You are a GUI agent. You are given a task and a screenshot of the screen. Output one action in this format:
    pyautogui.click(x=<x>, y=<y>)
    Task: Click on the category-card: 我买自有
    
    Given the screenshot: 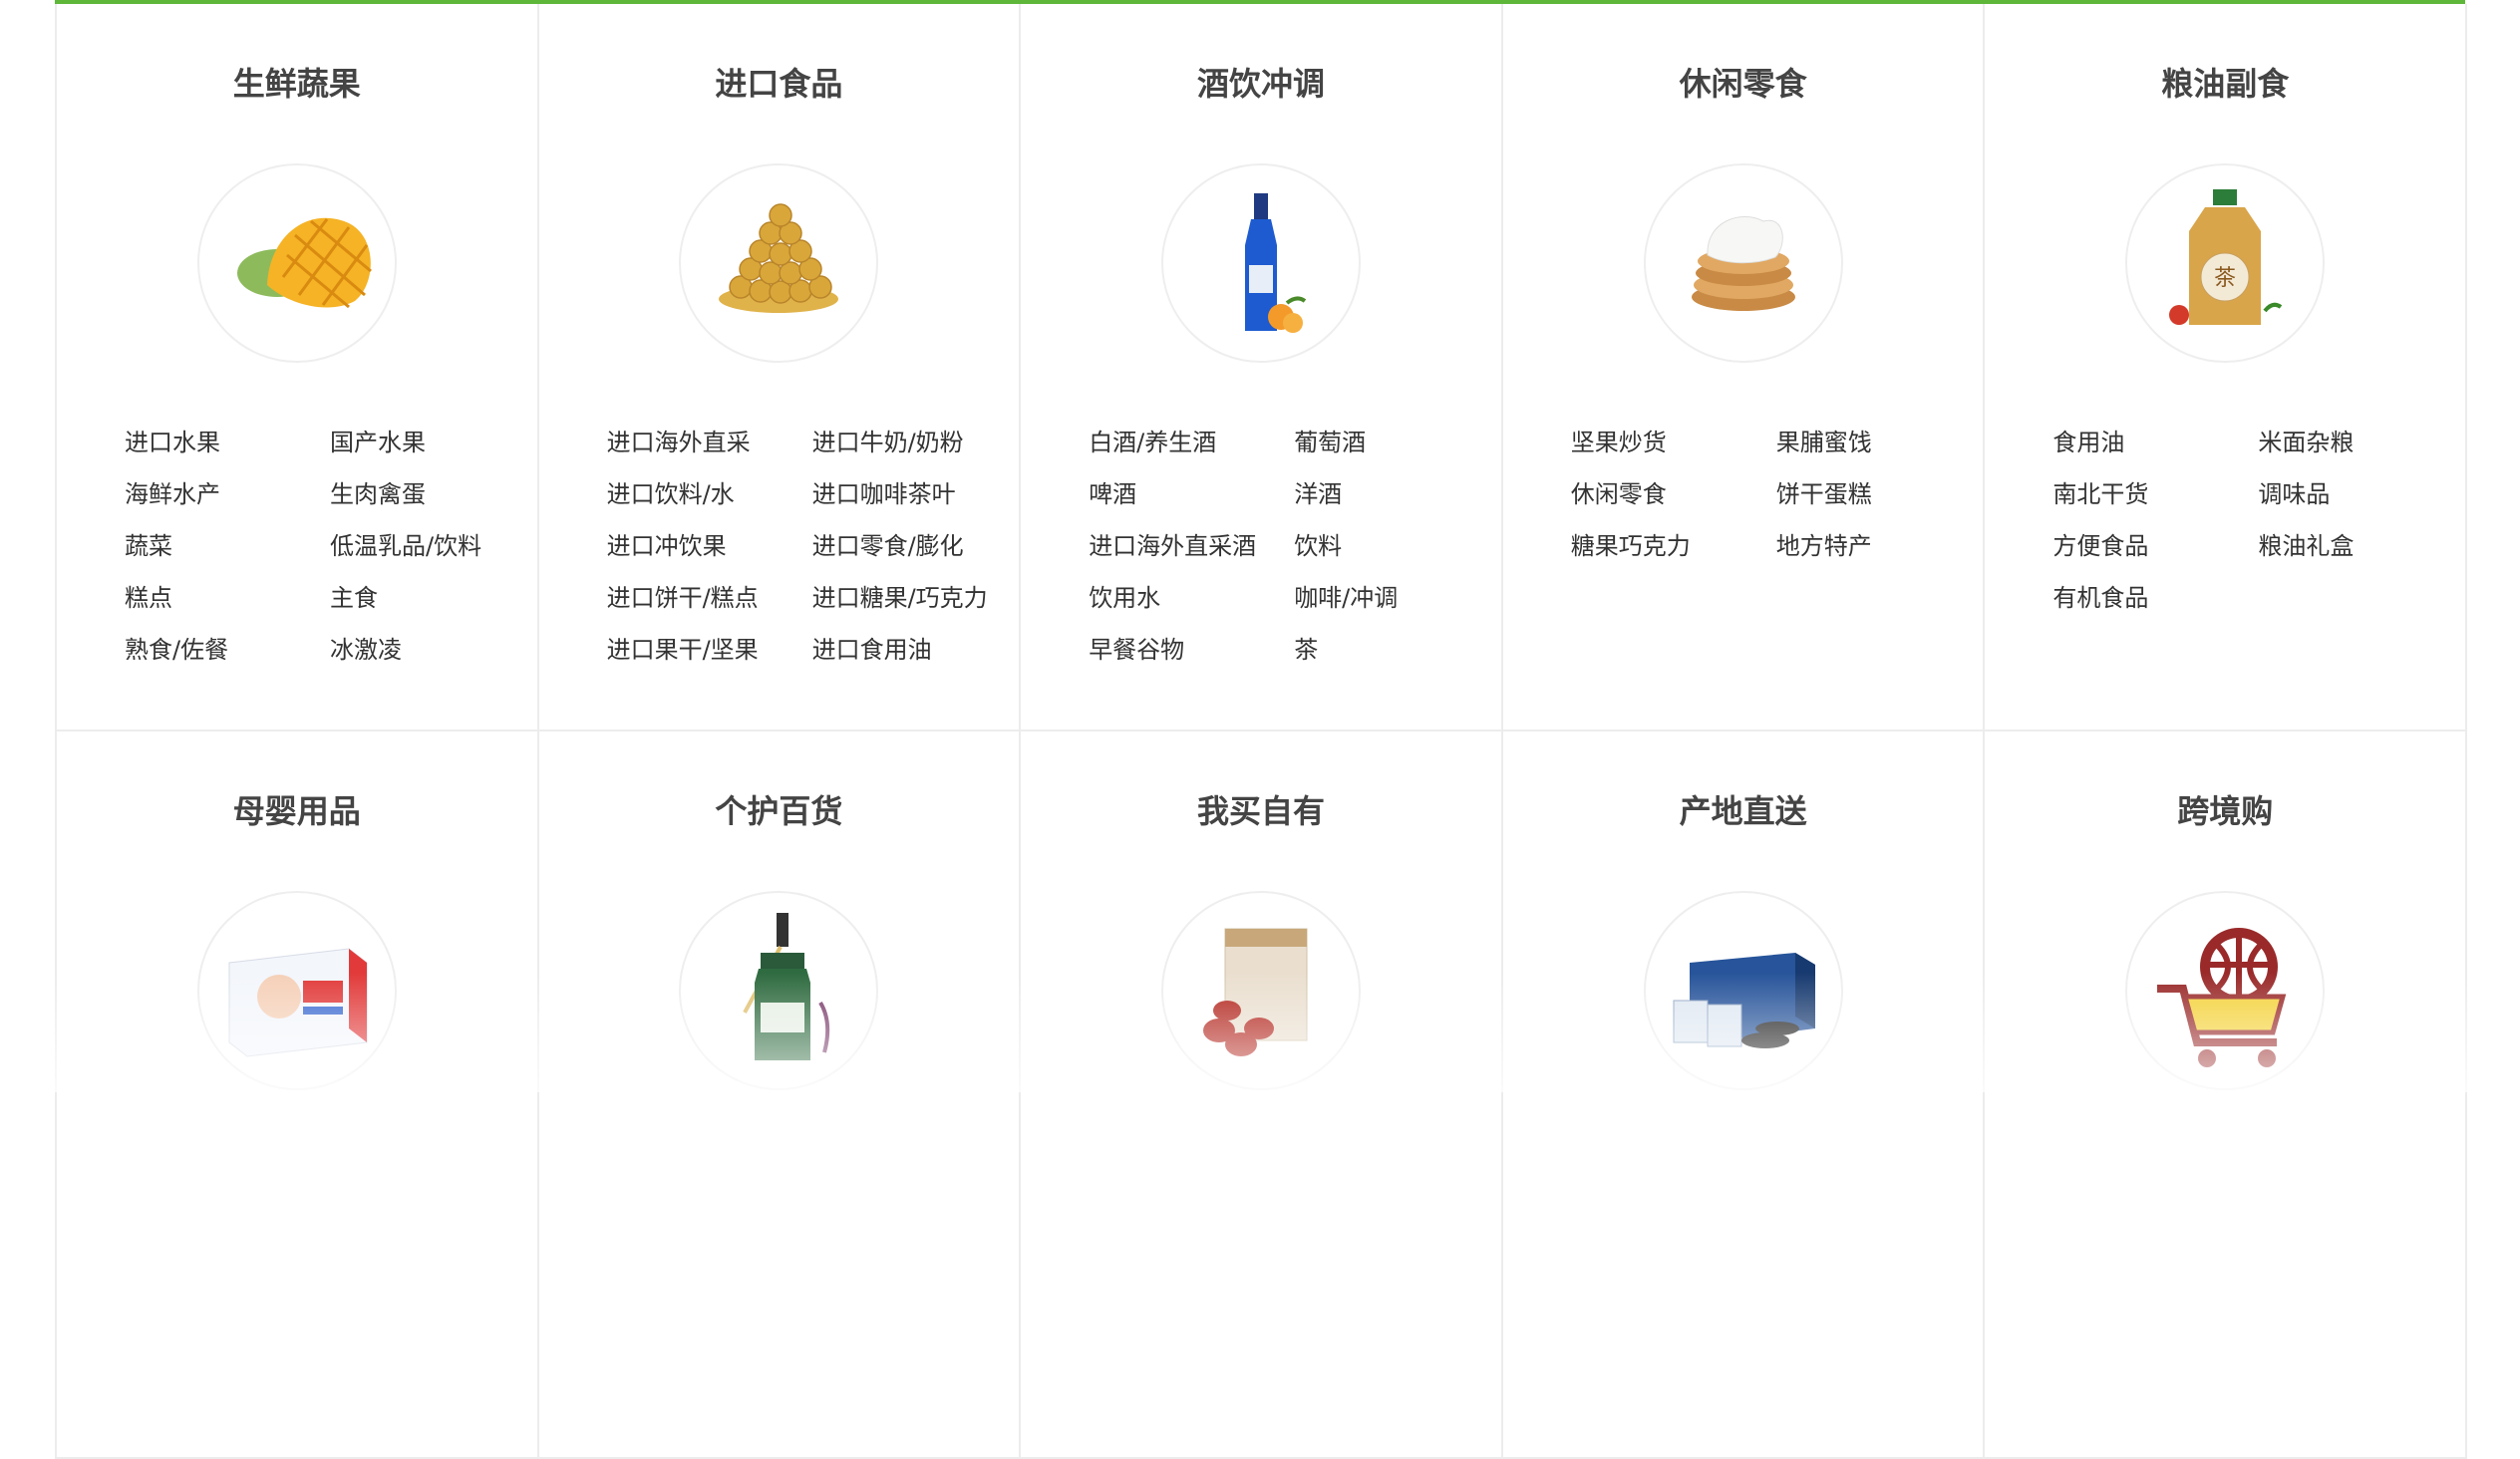 What is the action you would take?
    pyautogui.click(x=1262, y=1095)
    